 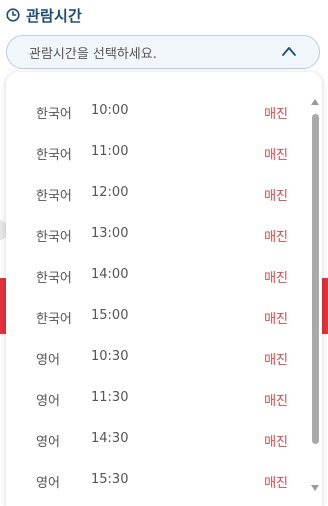 What do you see at coordinates (54, 15) in the screenshot?
I see `section-title: 관람시간` at bounding box center [54, 15].